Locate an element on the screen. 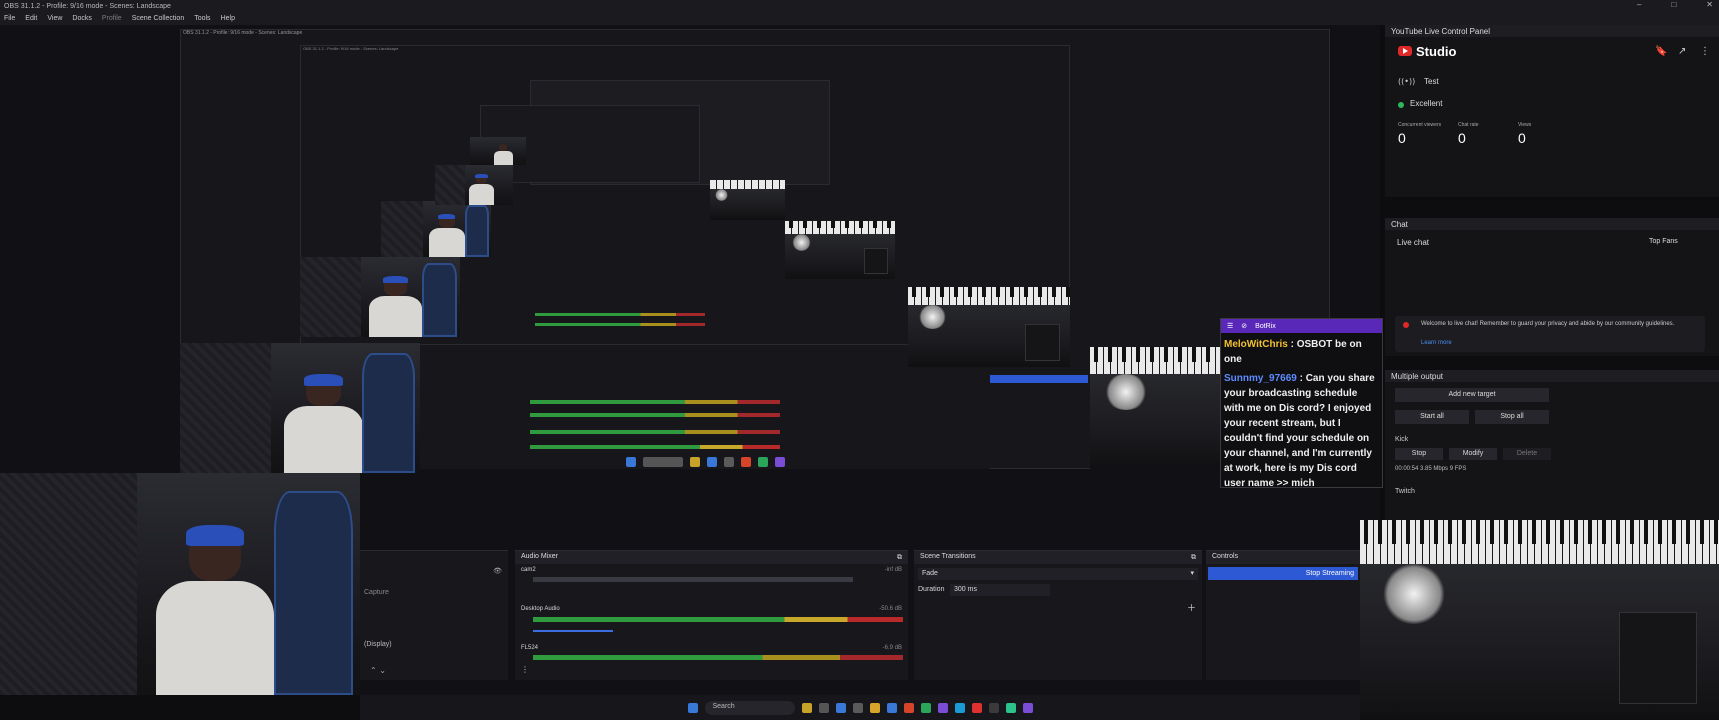  duration-label: Duration is located at coordinates (931, 589).